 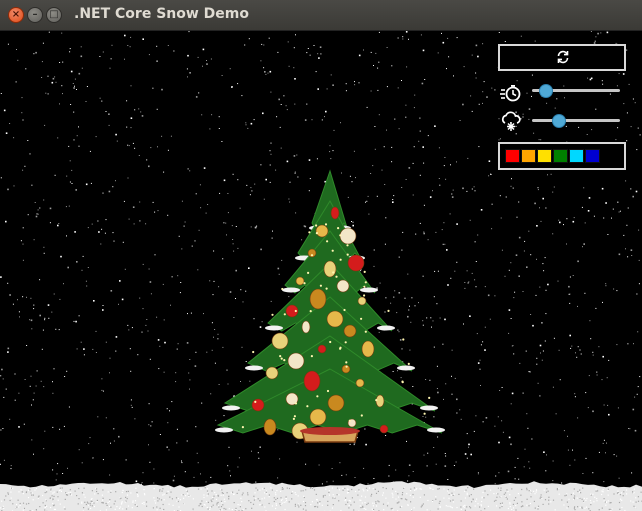 What do you see at coordinates (16, 15) in the screenshot?
I see `close-window-button: ×` at bounding box center [16, 15].